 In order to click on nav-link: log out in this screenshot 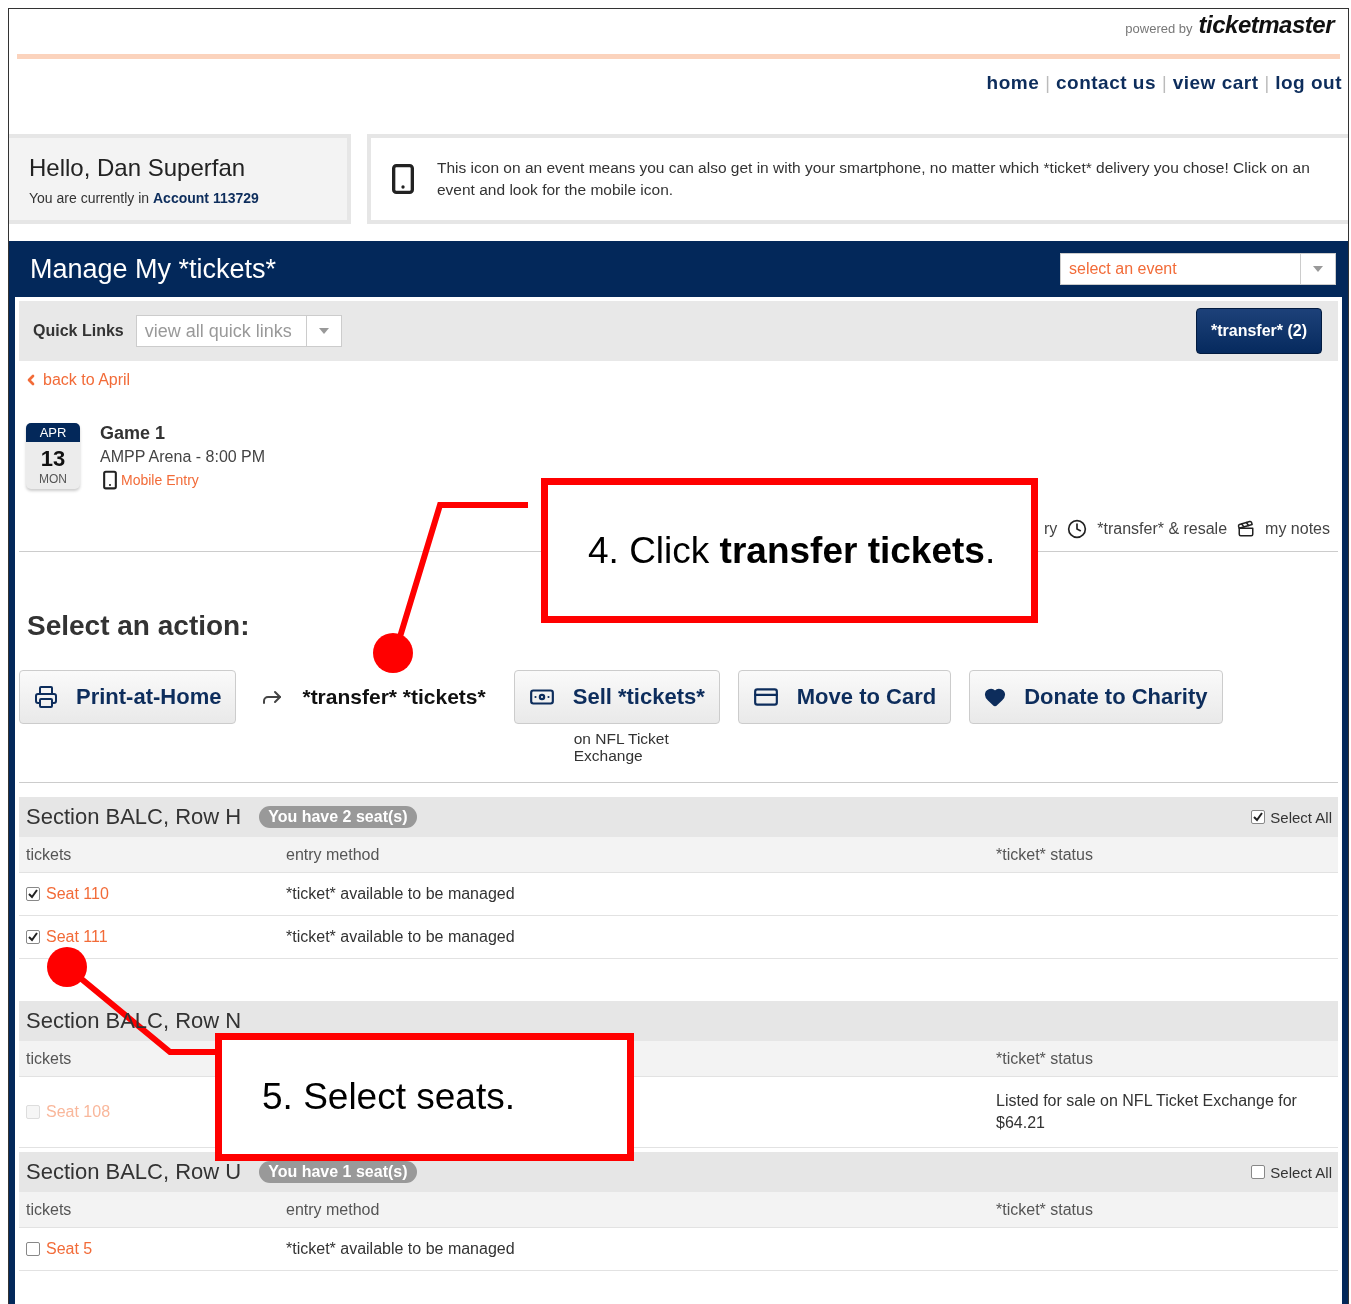, I will do `click(1308, 83)`.